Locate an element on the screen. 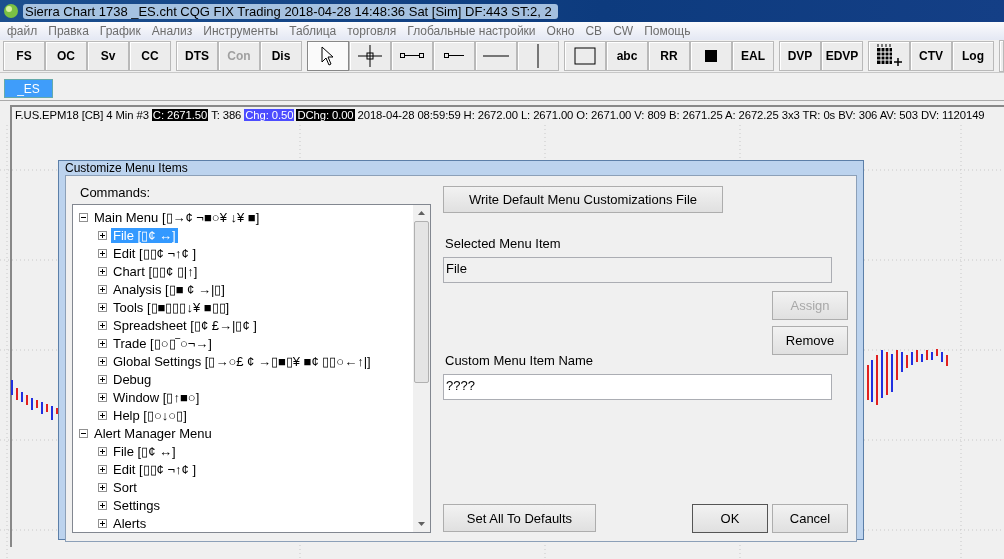 This screenshot has height=559, width=1004. custom-name-label: Custom Menu Item Name is located at coordinates (520, 360).